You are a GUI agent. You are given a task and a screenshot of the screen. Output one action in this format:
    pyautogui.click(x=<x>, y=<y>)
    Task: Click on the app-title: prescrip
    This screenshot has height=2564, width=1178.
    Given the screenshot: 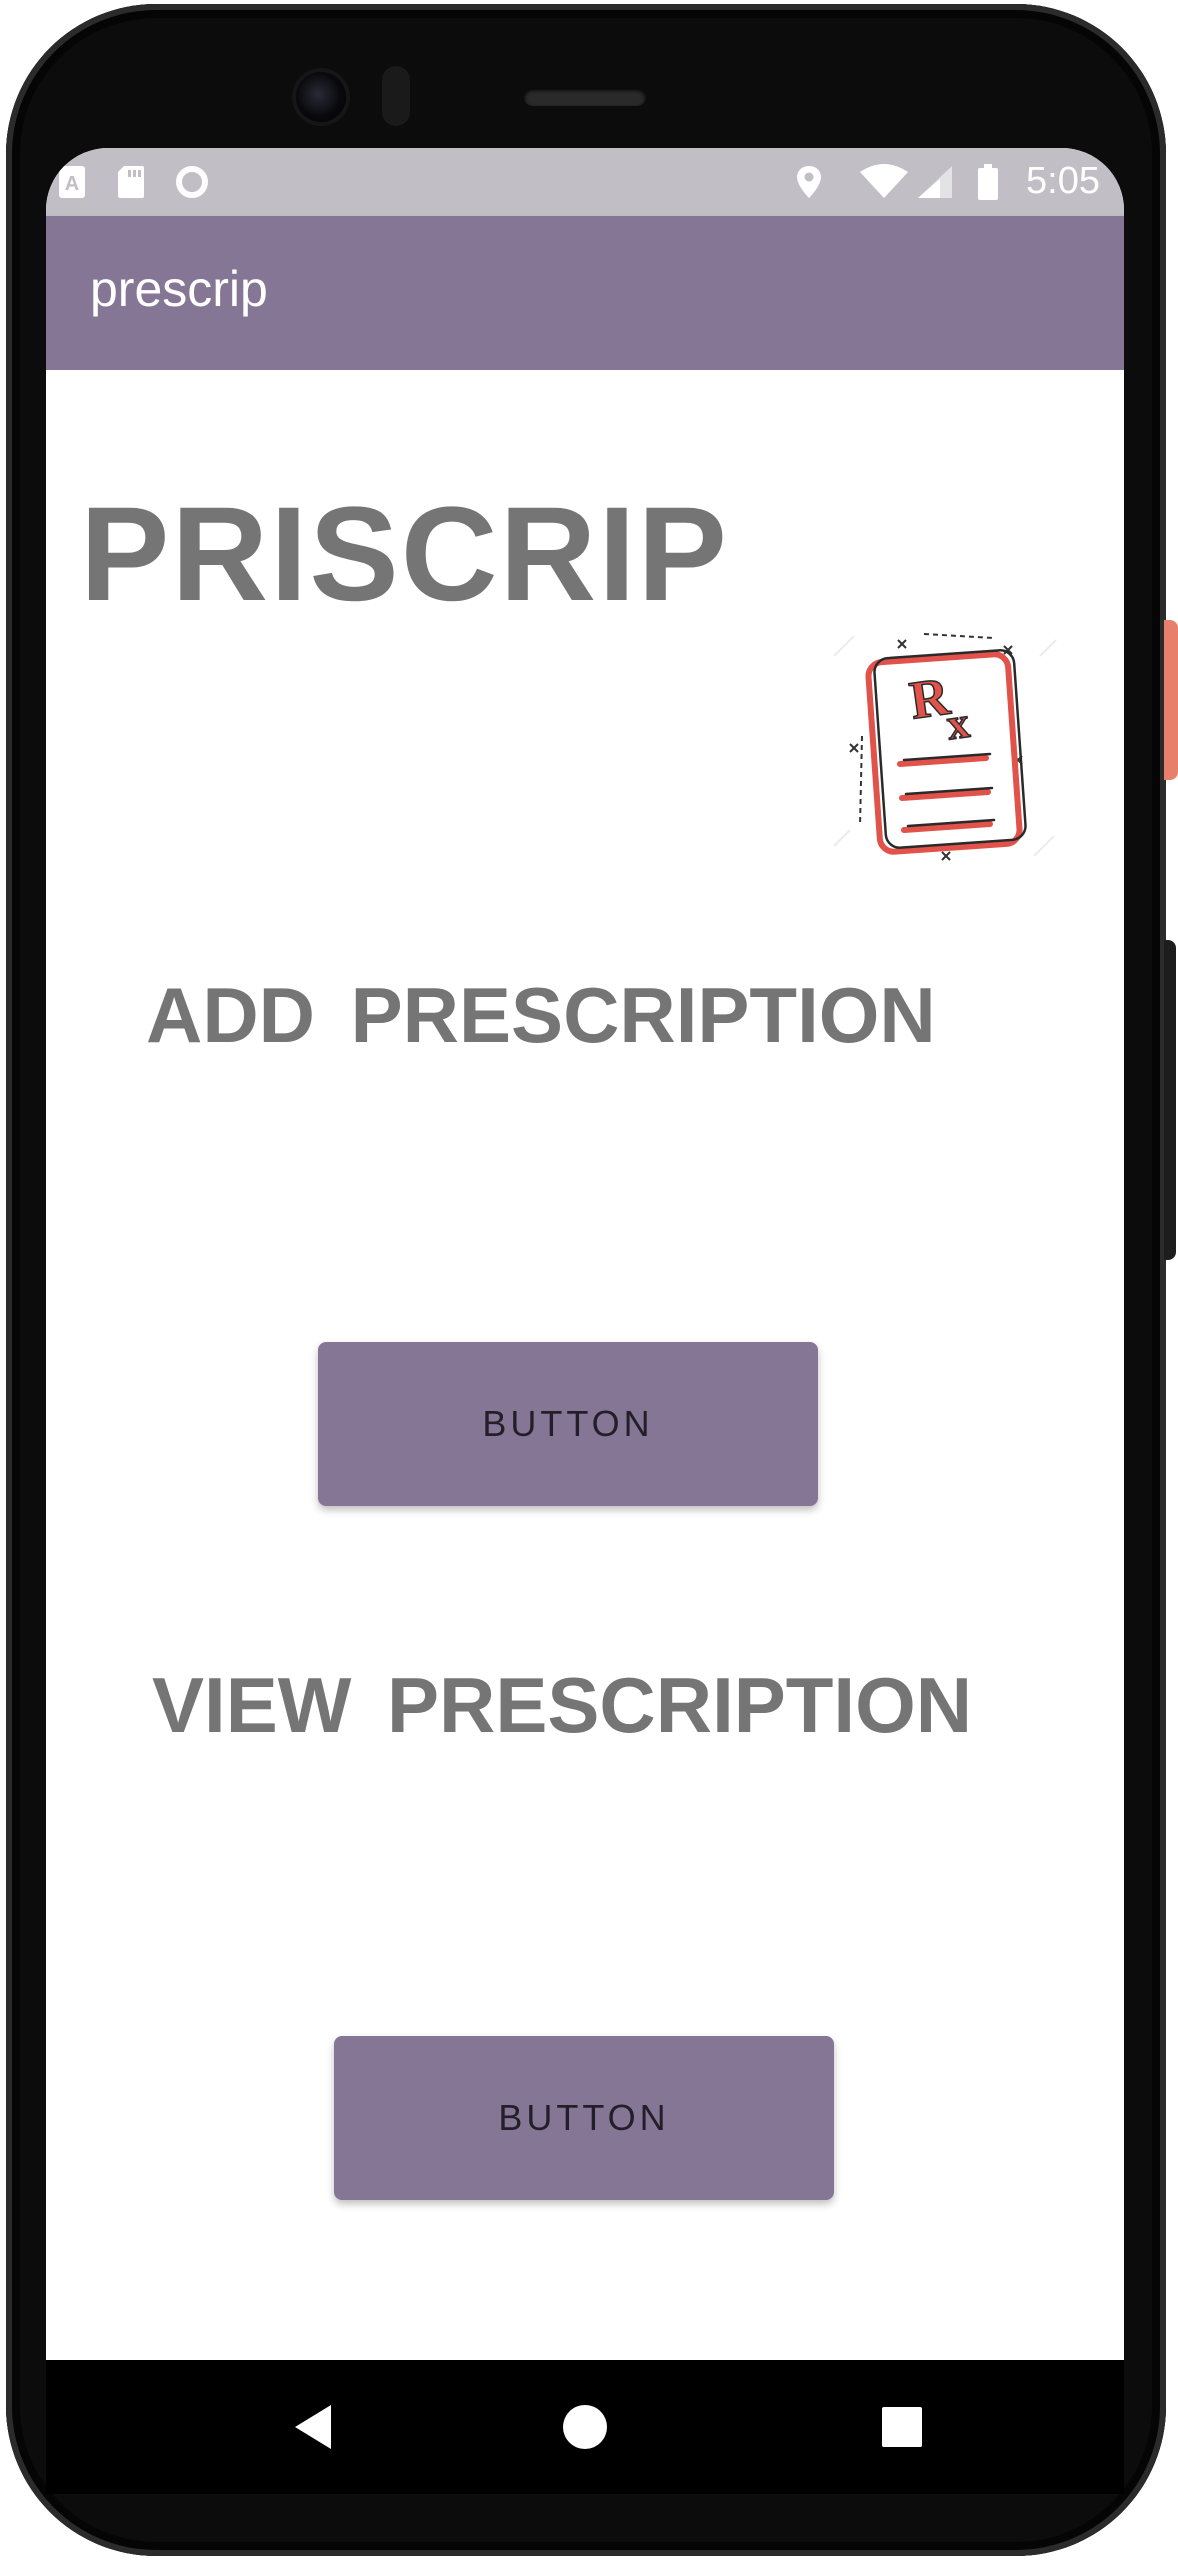 What is the action you would take?
    pyautogui.click(x=179, y=289)
    